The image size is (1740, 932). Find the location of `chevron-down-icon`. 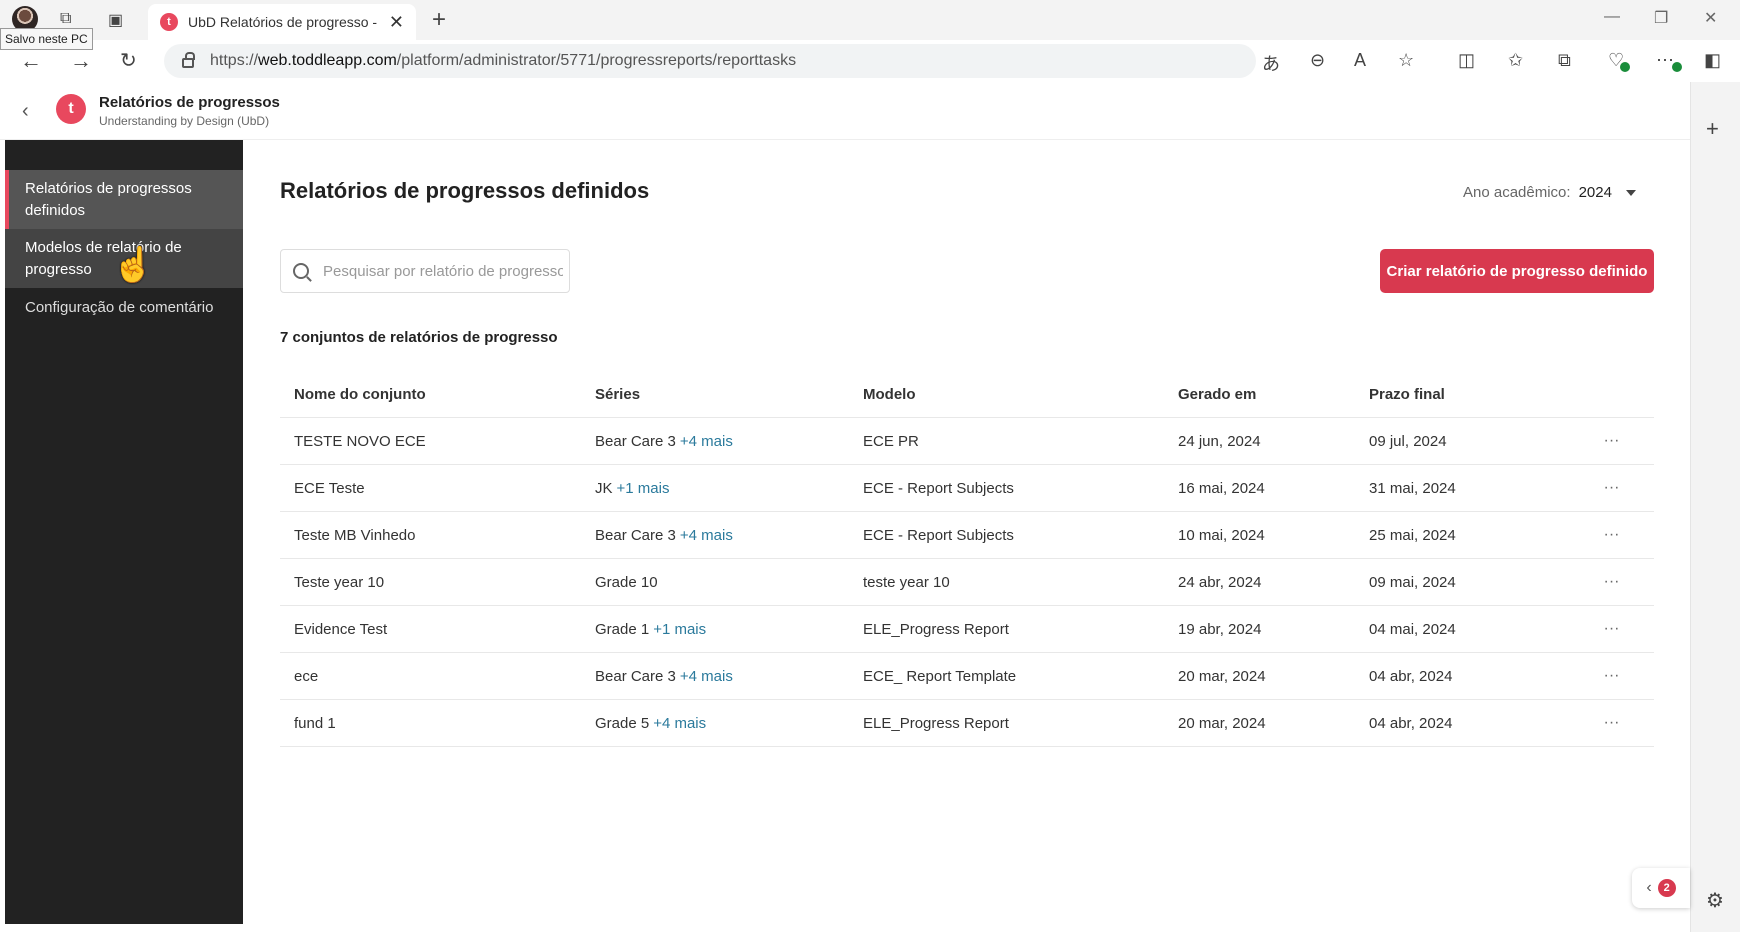

chevron-down-icon is located at coordinates (1630, 192).